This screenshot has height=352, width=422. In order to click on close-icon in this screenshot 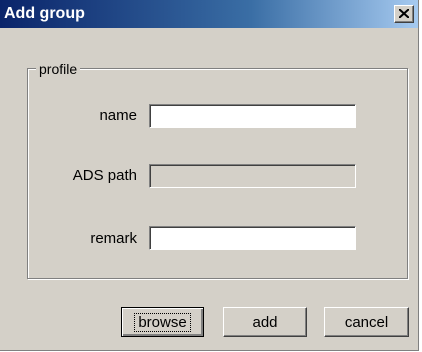, I will do `click(404, 13)`.